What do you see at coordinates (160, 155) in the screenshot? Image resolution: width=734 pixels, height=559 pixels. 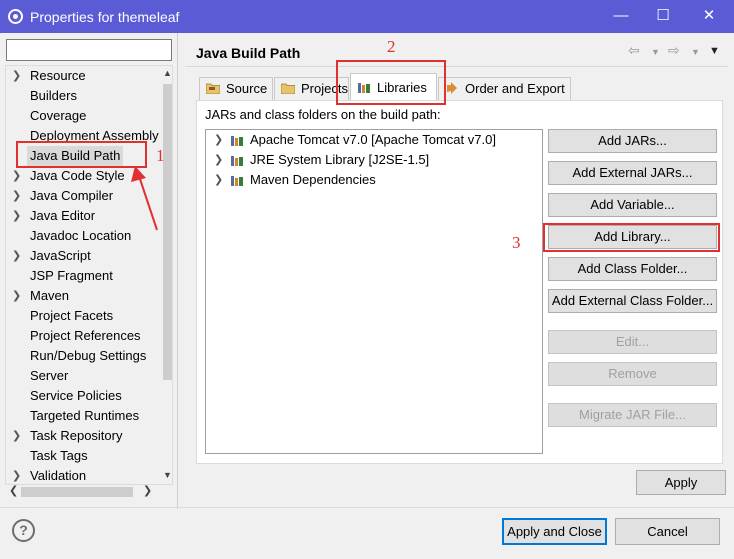 I see `annotation-number: 1` at bounding box center [160, 155].